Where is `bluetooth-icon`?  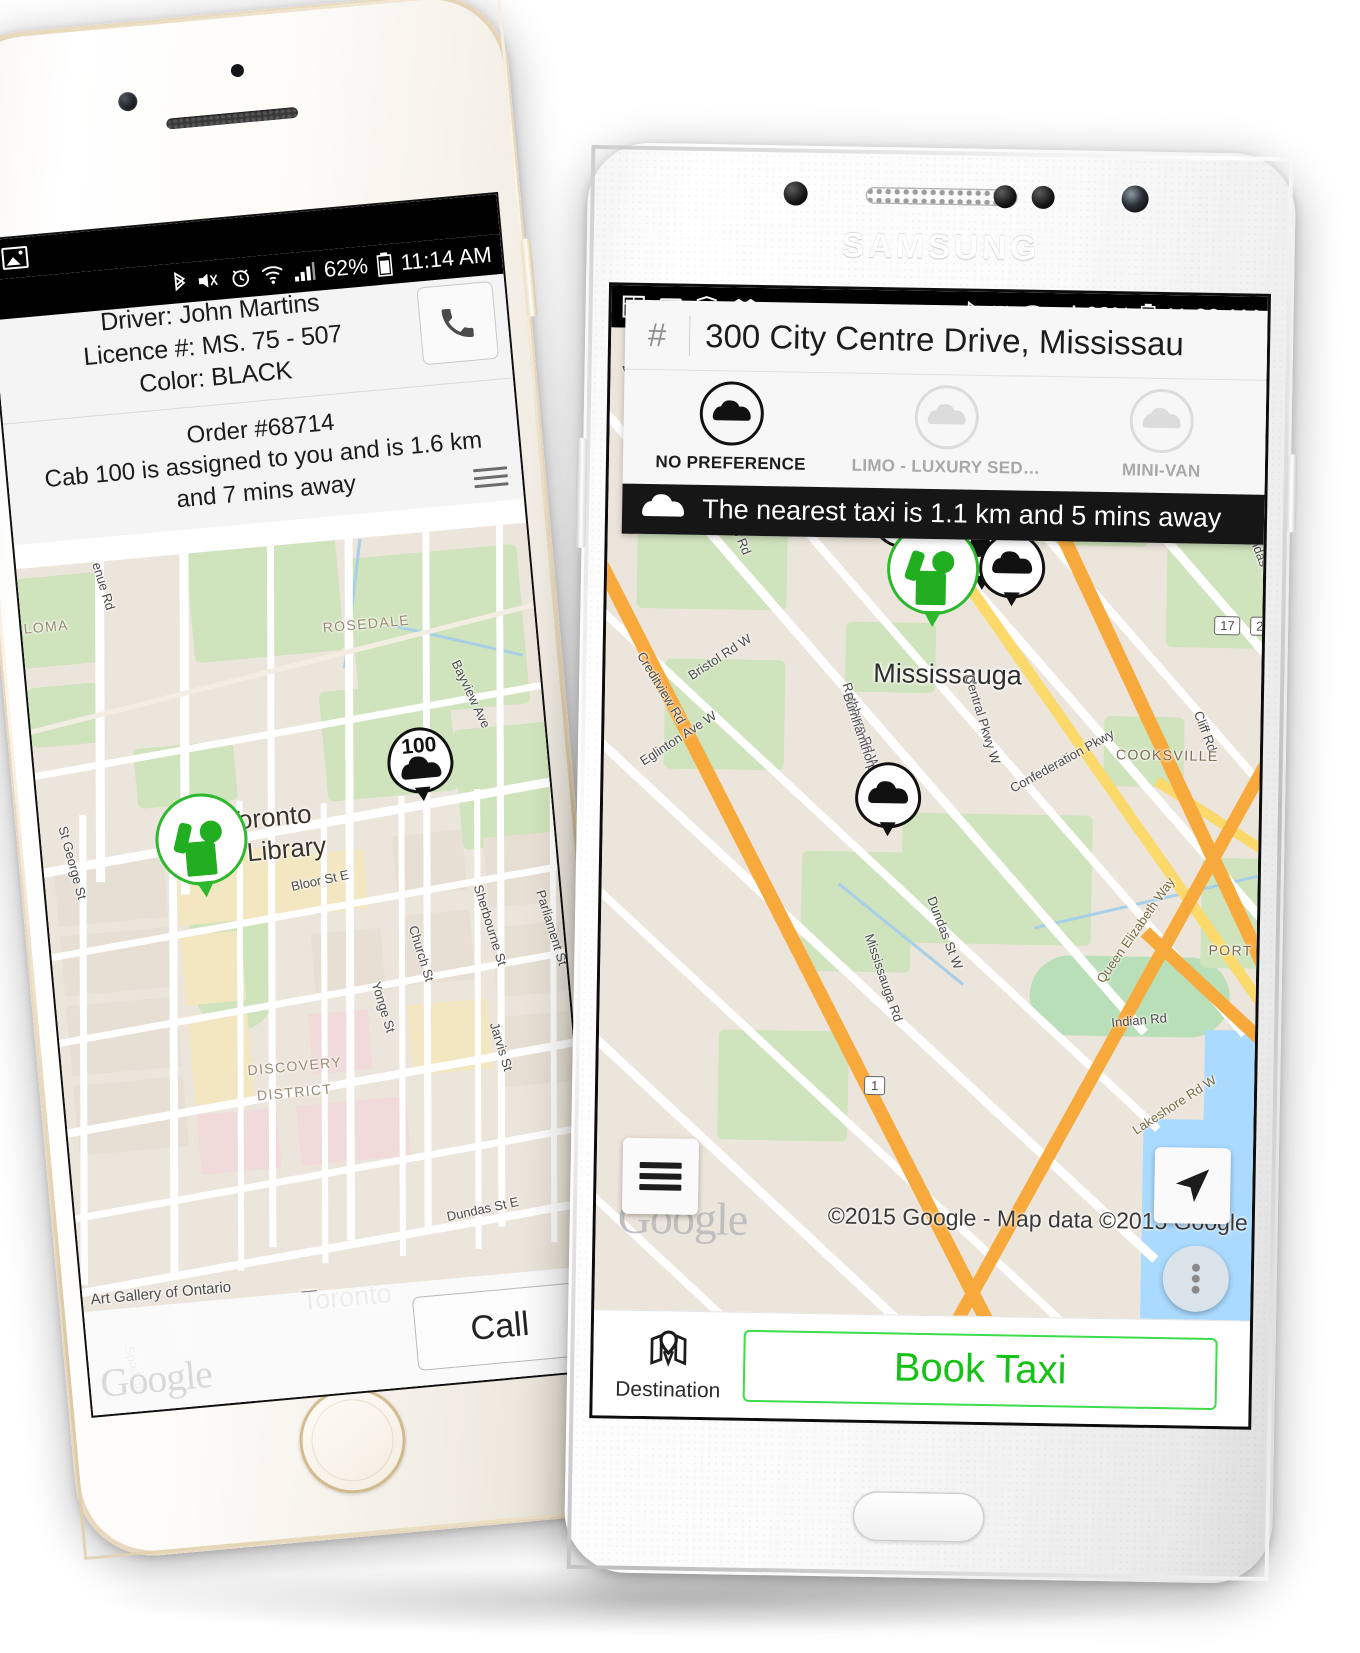 bluetooth-icon is located at coordinates (179, 281).